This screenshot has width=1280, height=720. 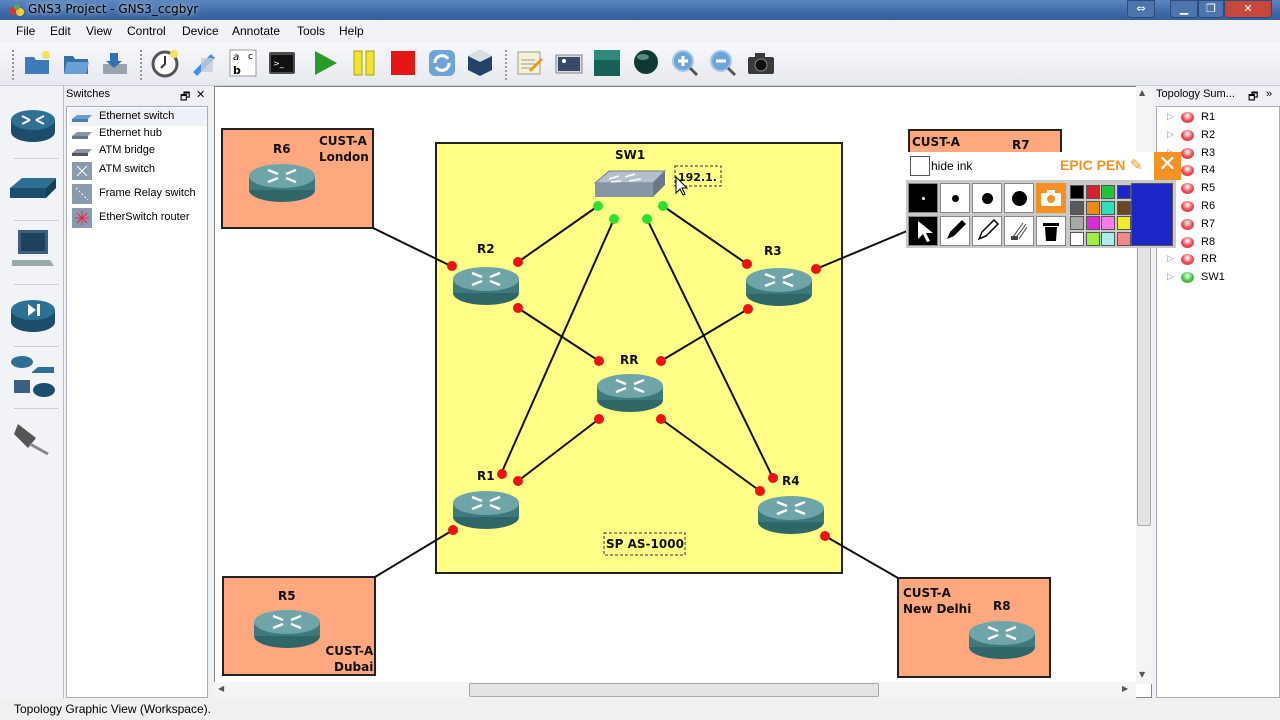 I want to click on cust-london-label: CUST-A London, so click(x=344, y=149).